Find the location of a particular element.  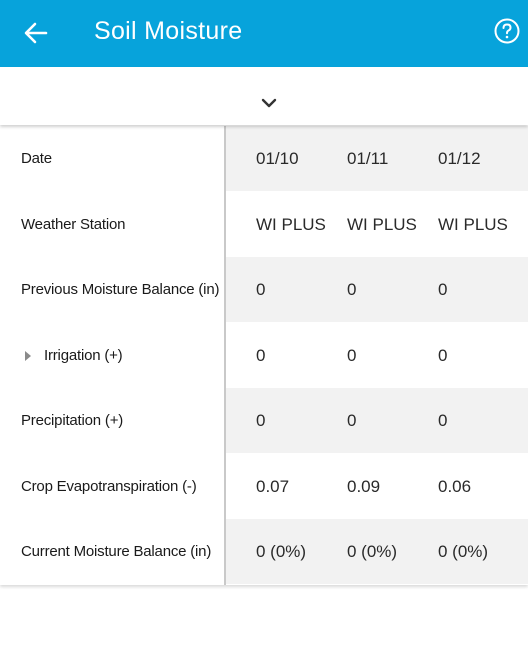

table-cell: 0.06 is located at coordinates (455, 486).